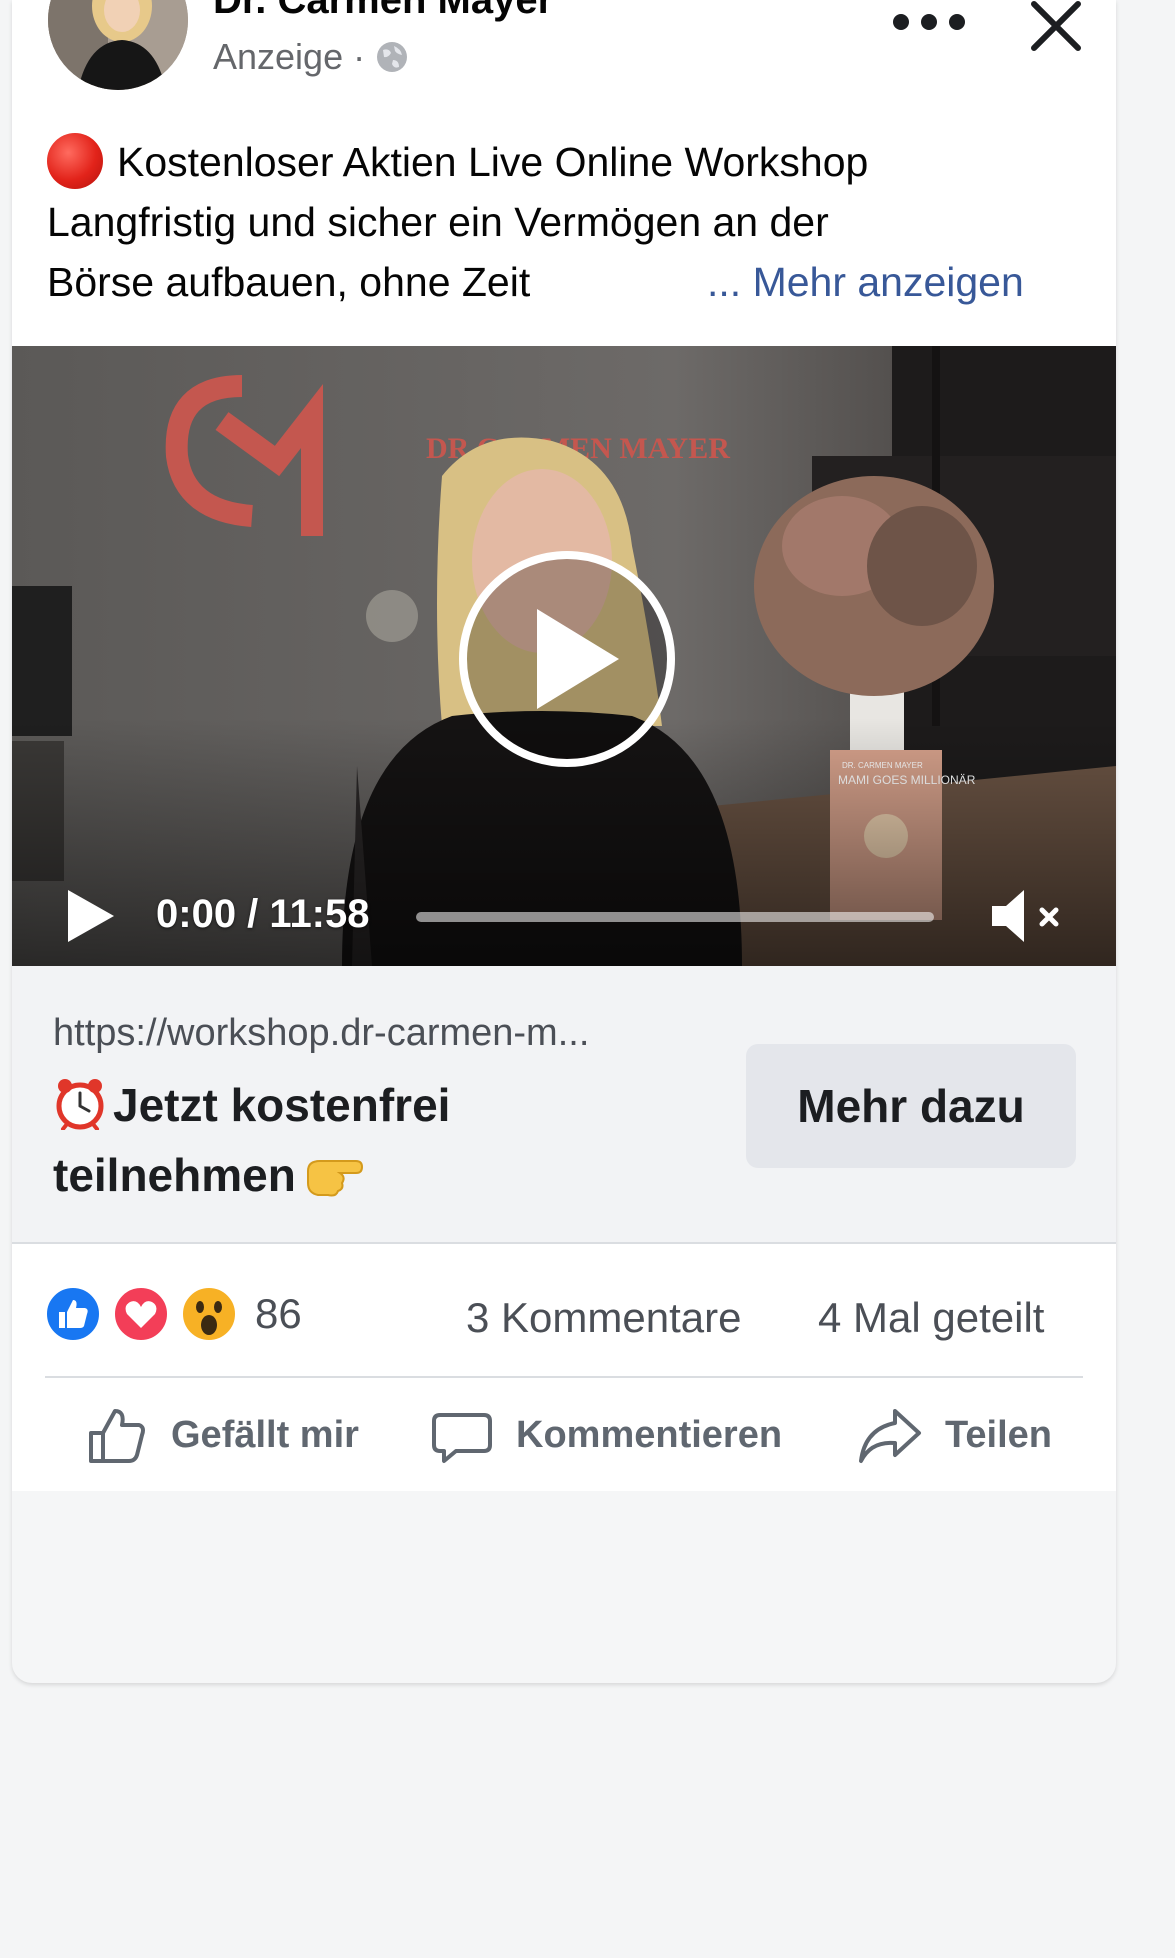 Image resolution: width=1175 pixels, height=1958 pixels. I want to click on shares-count-link: 4 Mal geteilt, so click(931, 1318).